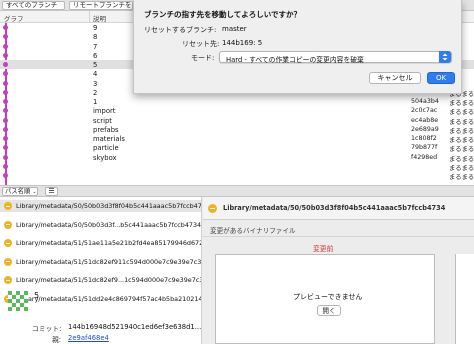  I want to click on commit-row: materials 1c808f2 まるまる, so click(237, 139).